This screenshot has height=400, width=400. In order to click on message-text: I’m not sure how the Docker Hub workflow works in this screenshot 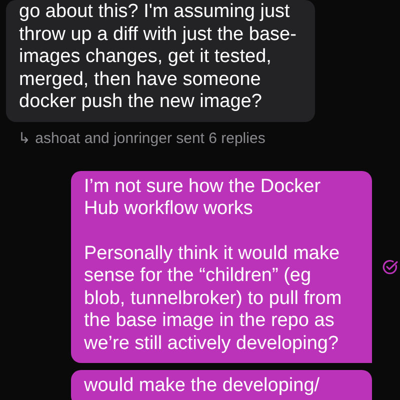, I will do `click(203, 198)`.